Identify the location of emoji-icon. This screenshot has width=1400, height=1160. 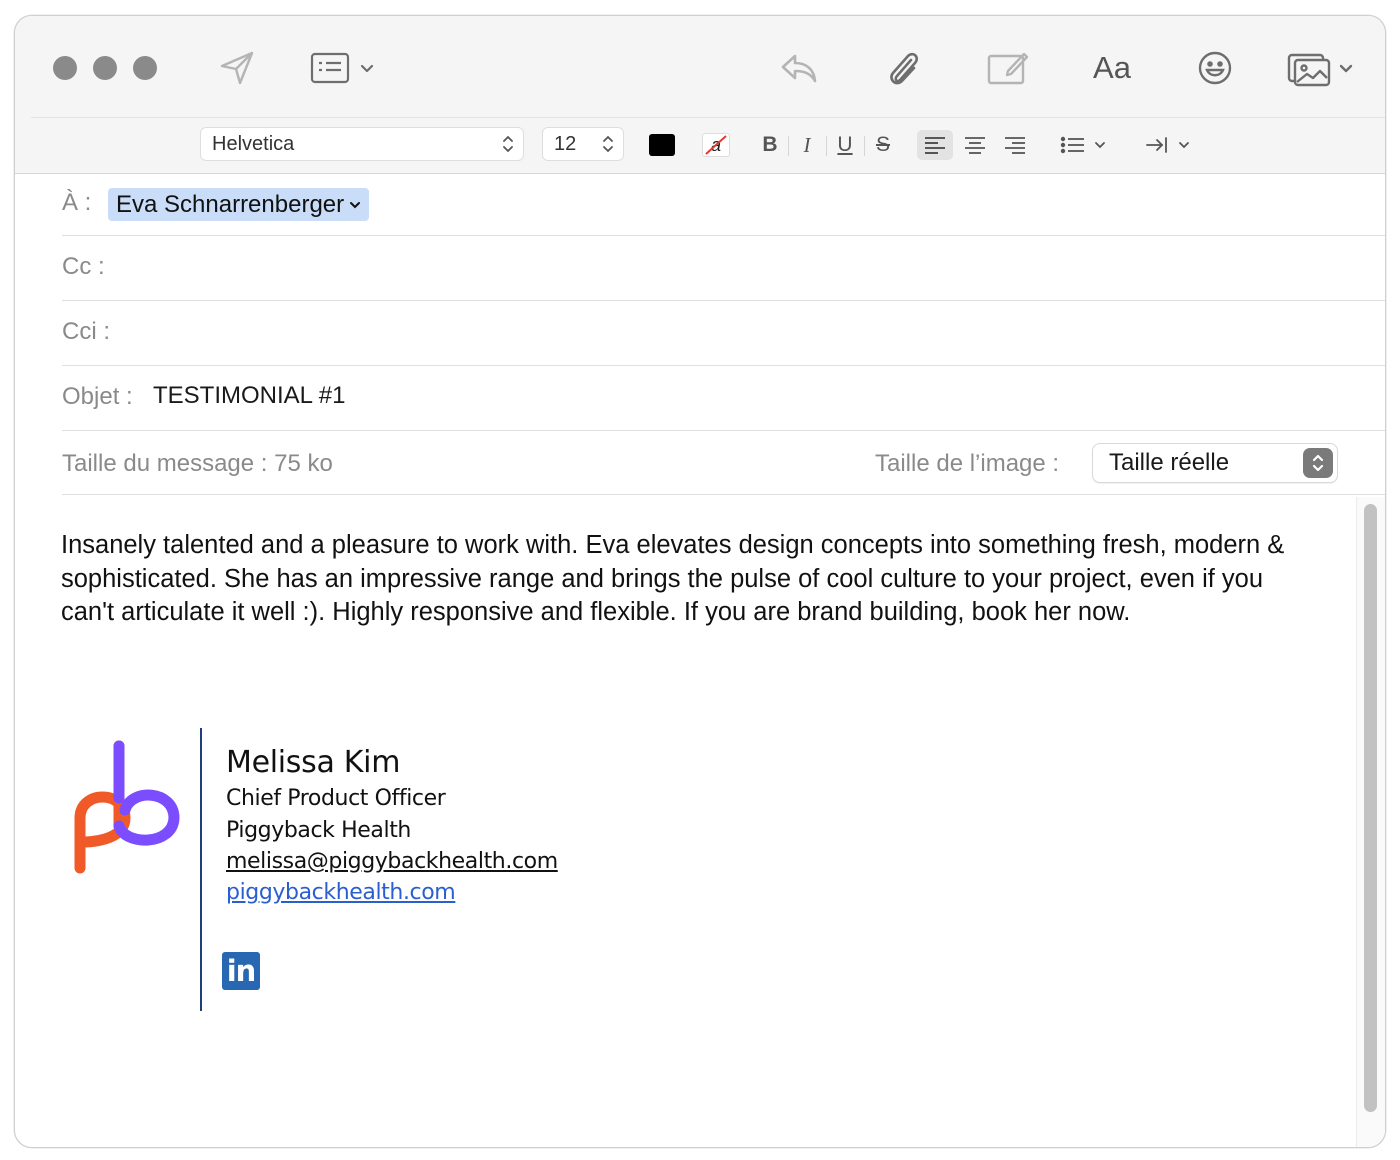
(1215, 68).